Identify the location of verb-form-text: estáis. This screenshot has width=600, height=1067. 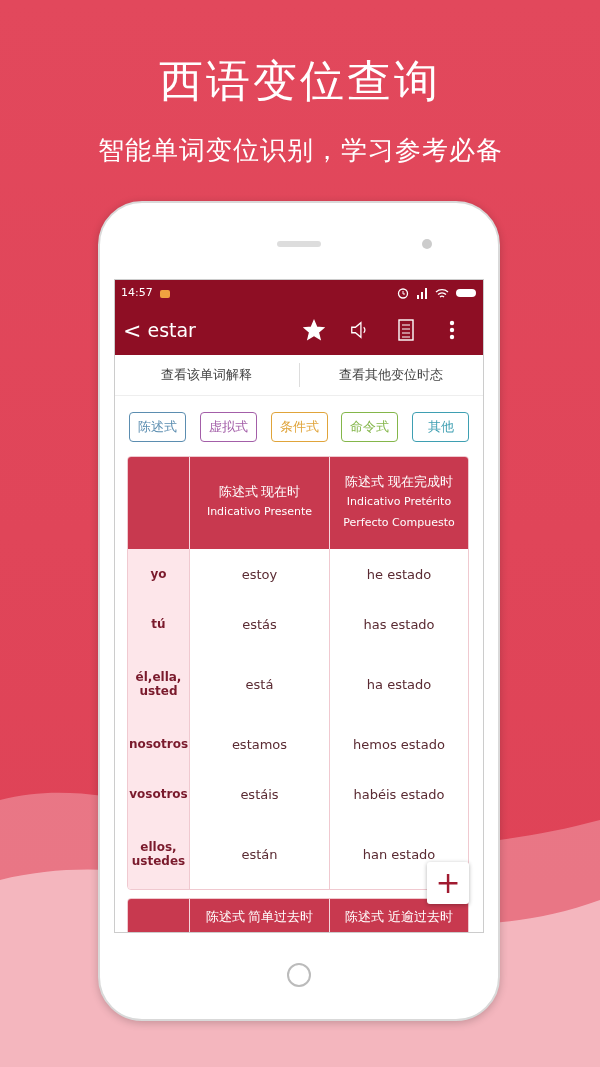
(259, 794).